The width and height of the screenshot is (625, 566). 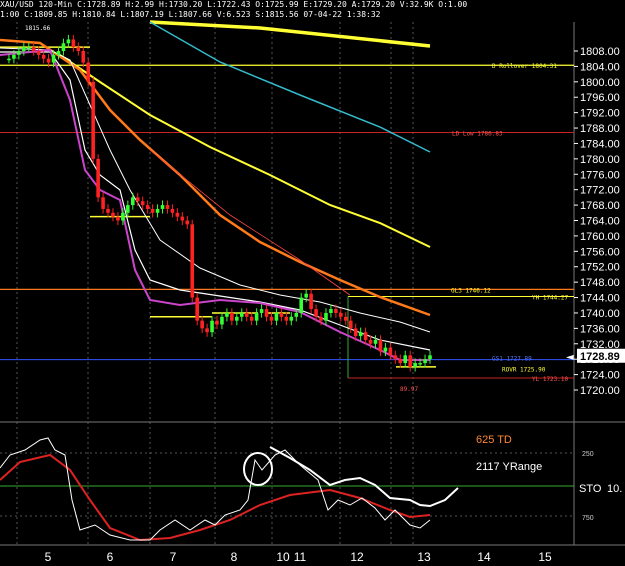 What do you see at coordinates (550, 298) in the screenshot?
I see `label-yh: YH 1744.27` at bounding box center [550, 298].